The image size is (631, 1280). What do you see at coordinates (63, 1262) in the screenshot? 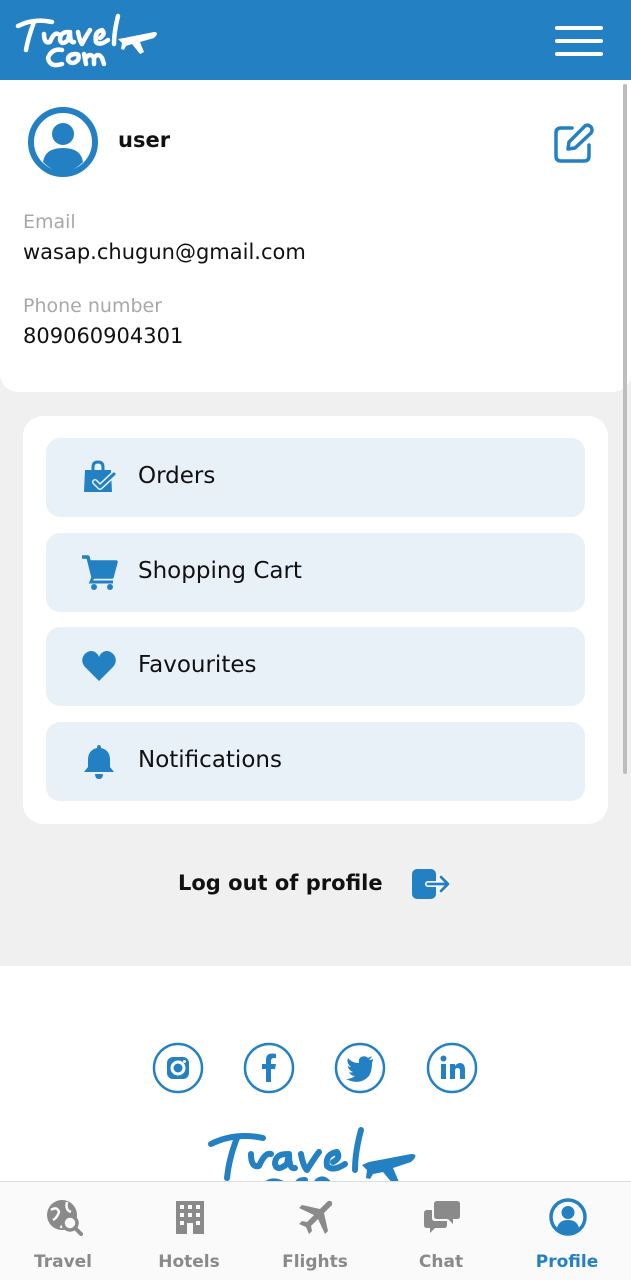
I see `tab-label: Travel` at bounding box center [63, 1262].